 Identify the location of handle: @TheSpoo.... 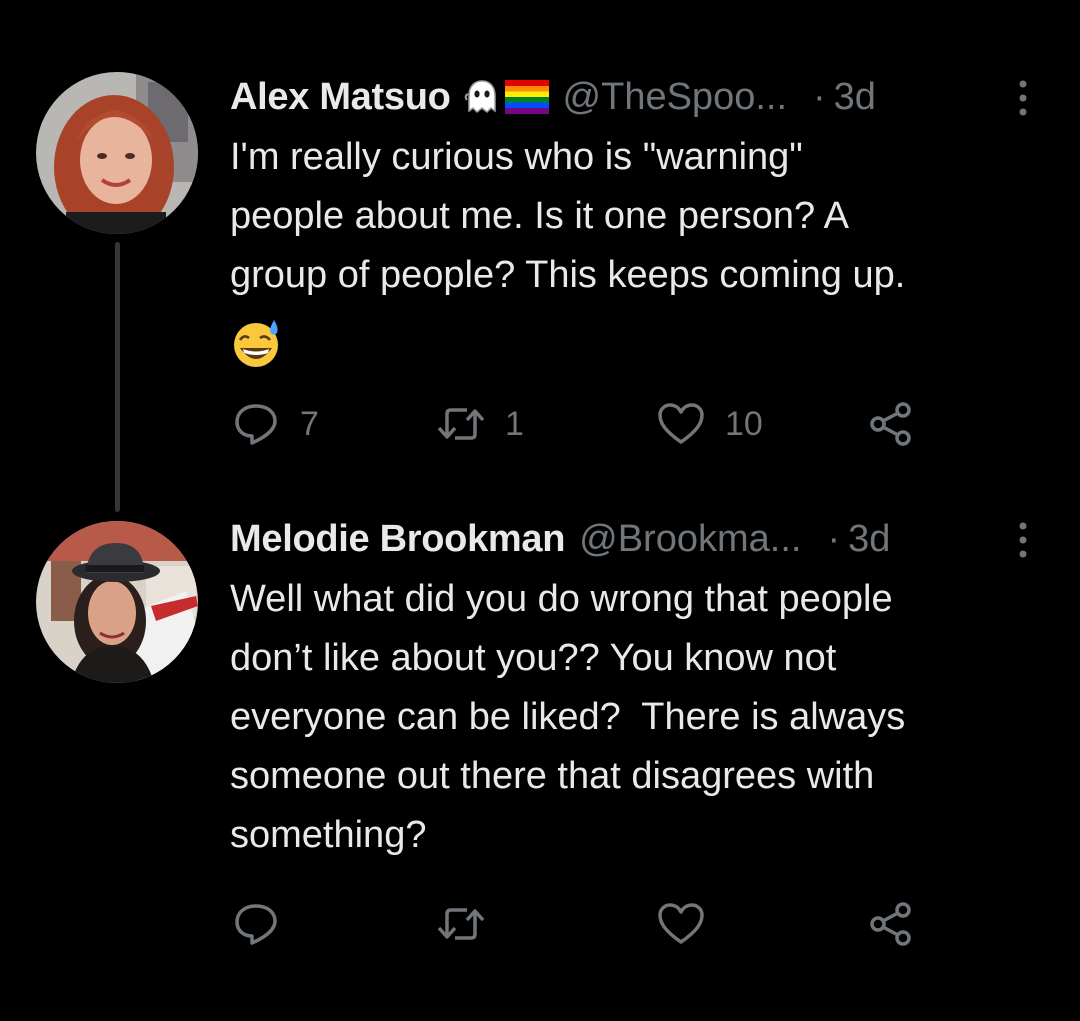
(675, 97).